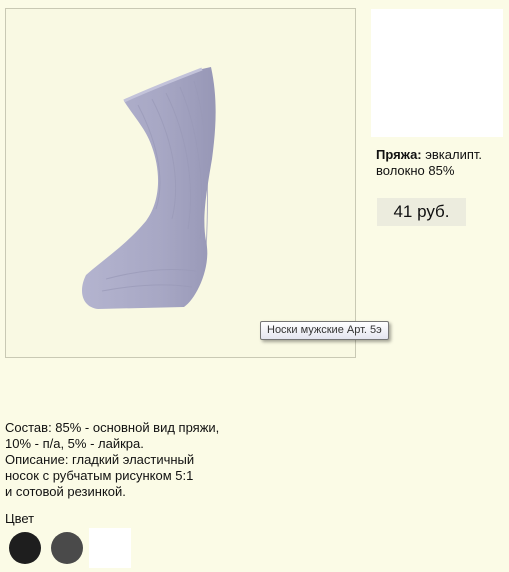 This screenshot has width=509, height=572. Describe the element at coordinates (399, 154) in the screenshot. I see `yarn-label: Пряжа:` at that location.